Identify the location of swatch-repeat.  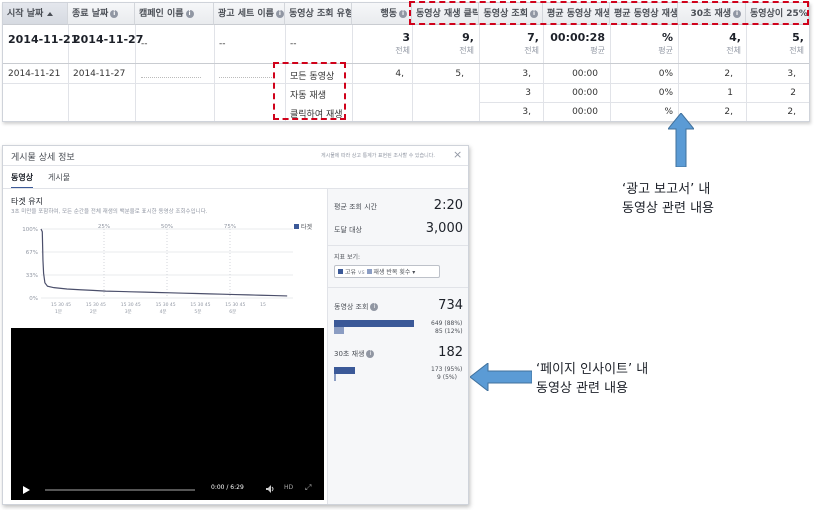
(369, 271).